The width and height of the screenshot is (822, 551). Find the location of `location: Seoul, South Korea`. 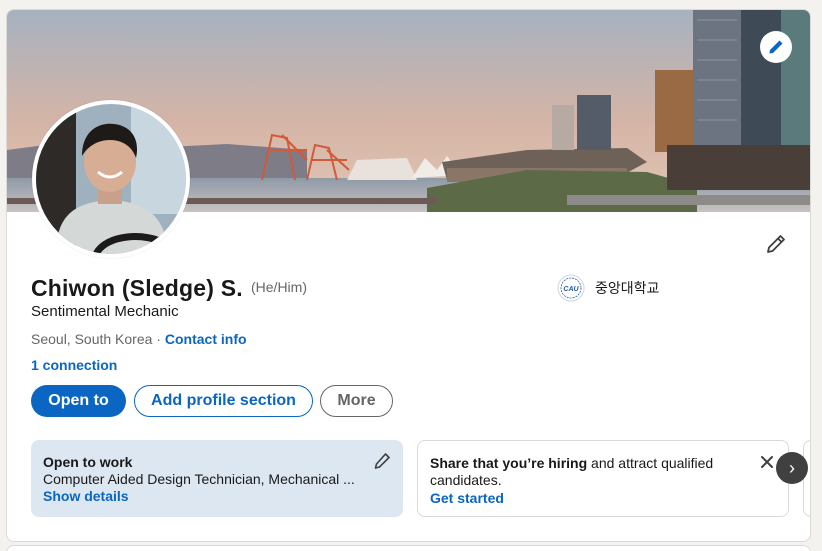

location: Seoul, South Korea is located at coordinates (92, 339).